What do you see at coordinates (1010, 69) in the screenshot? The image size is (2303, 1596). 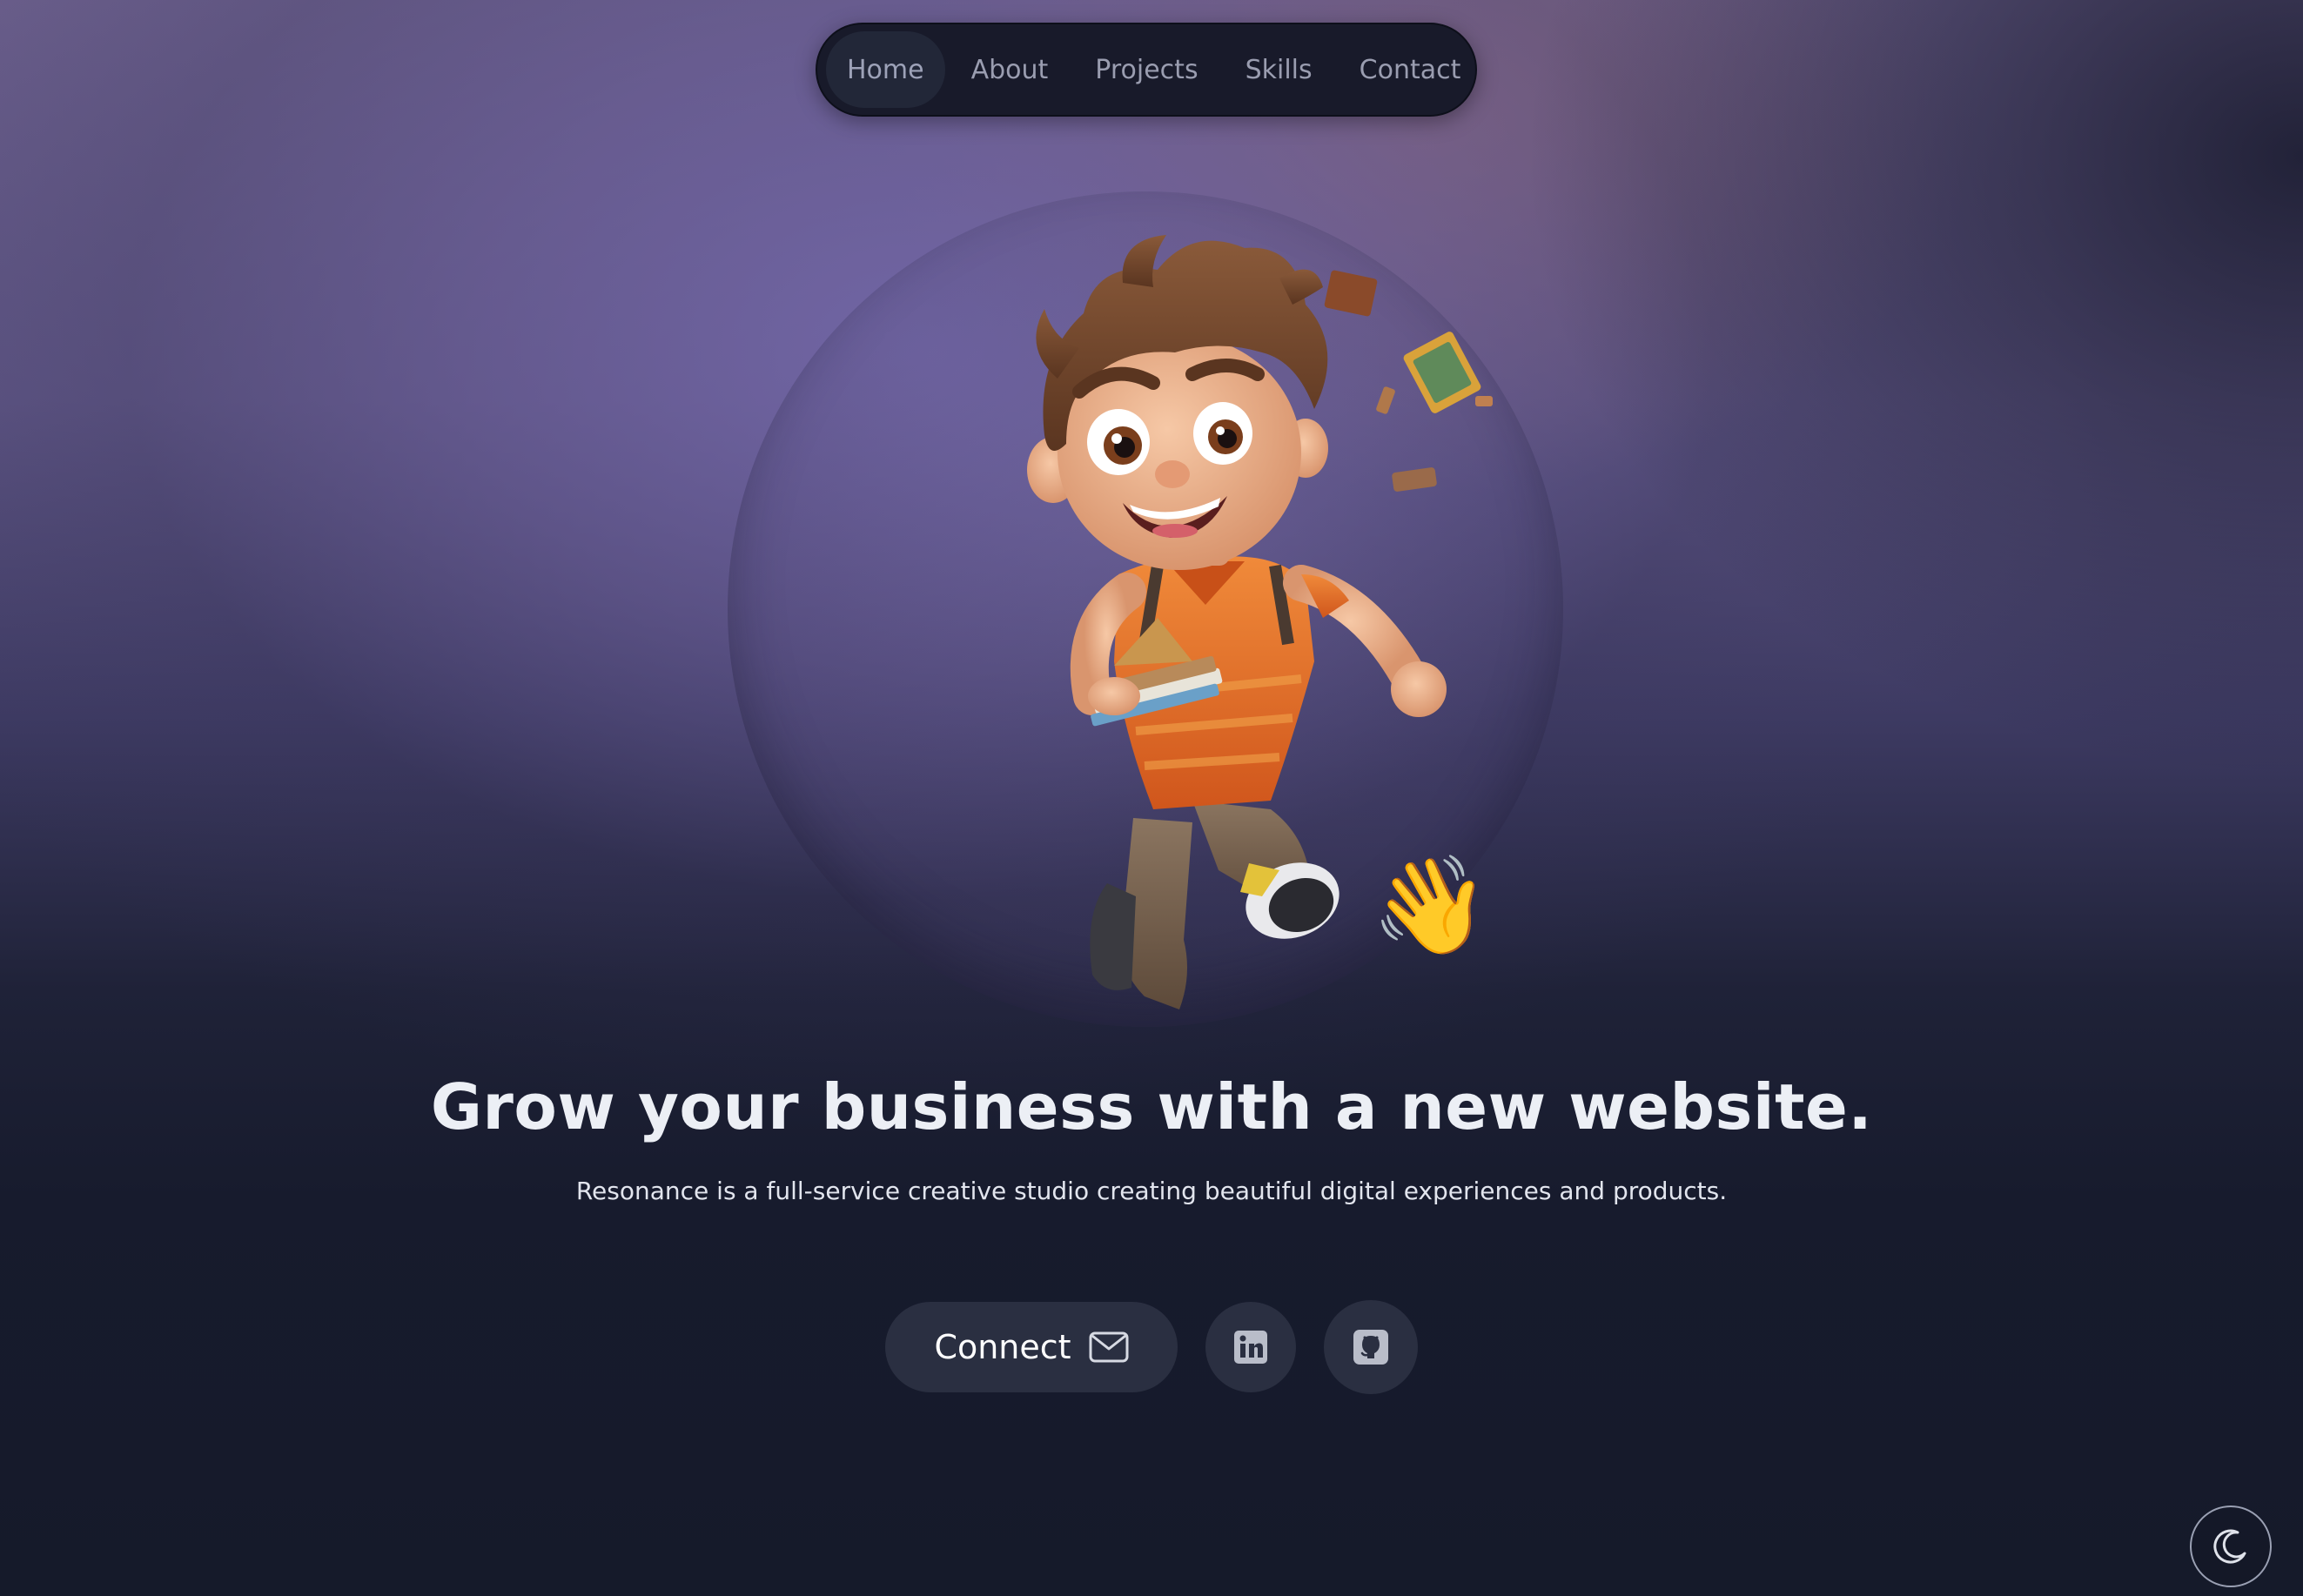 I see `nav-item-about: About` at bounding box center [1010, 69].